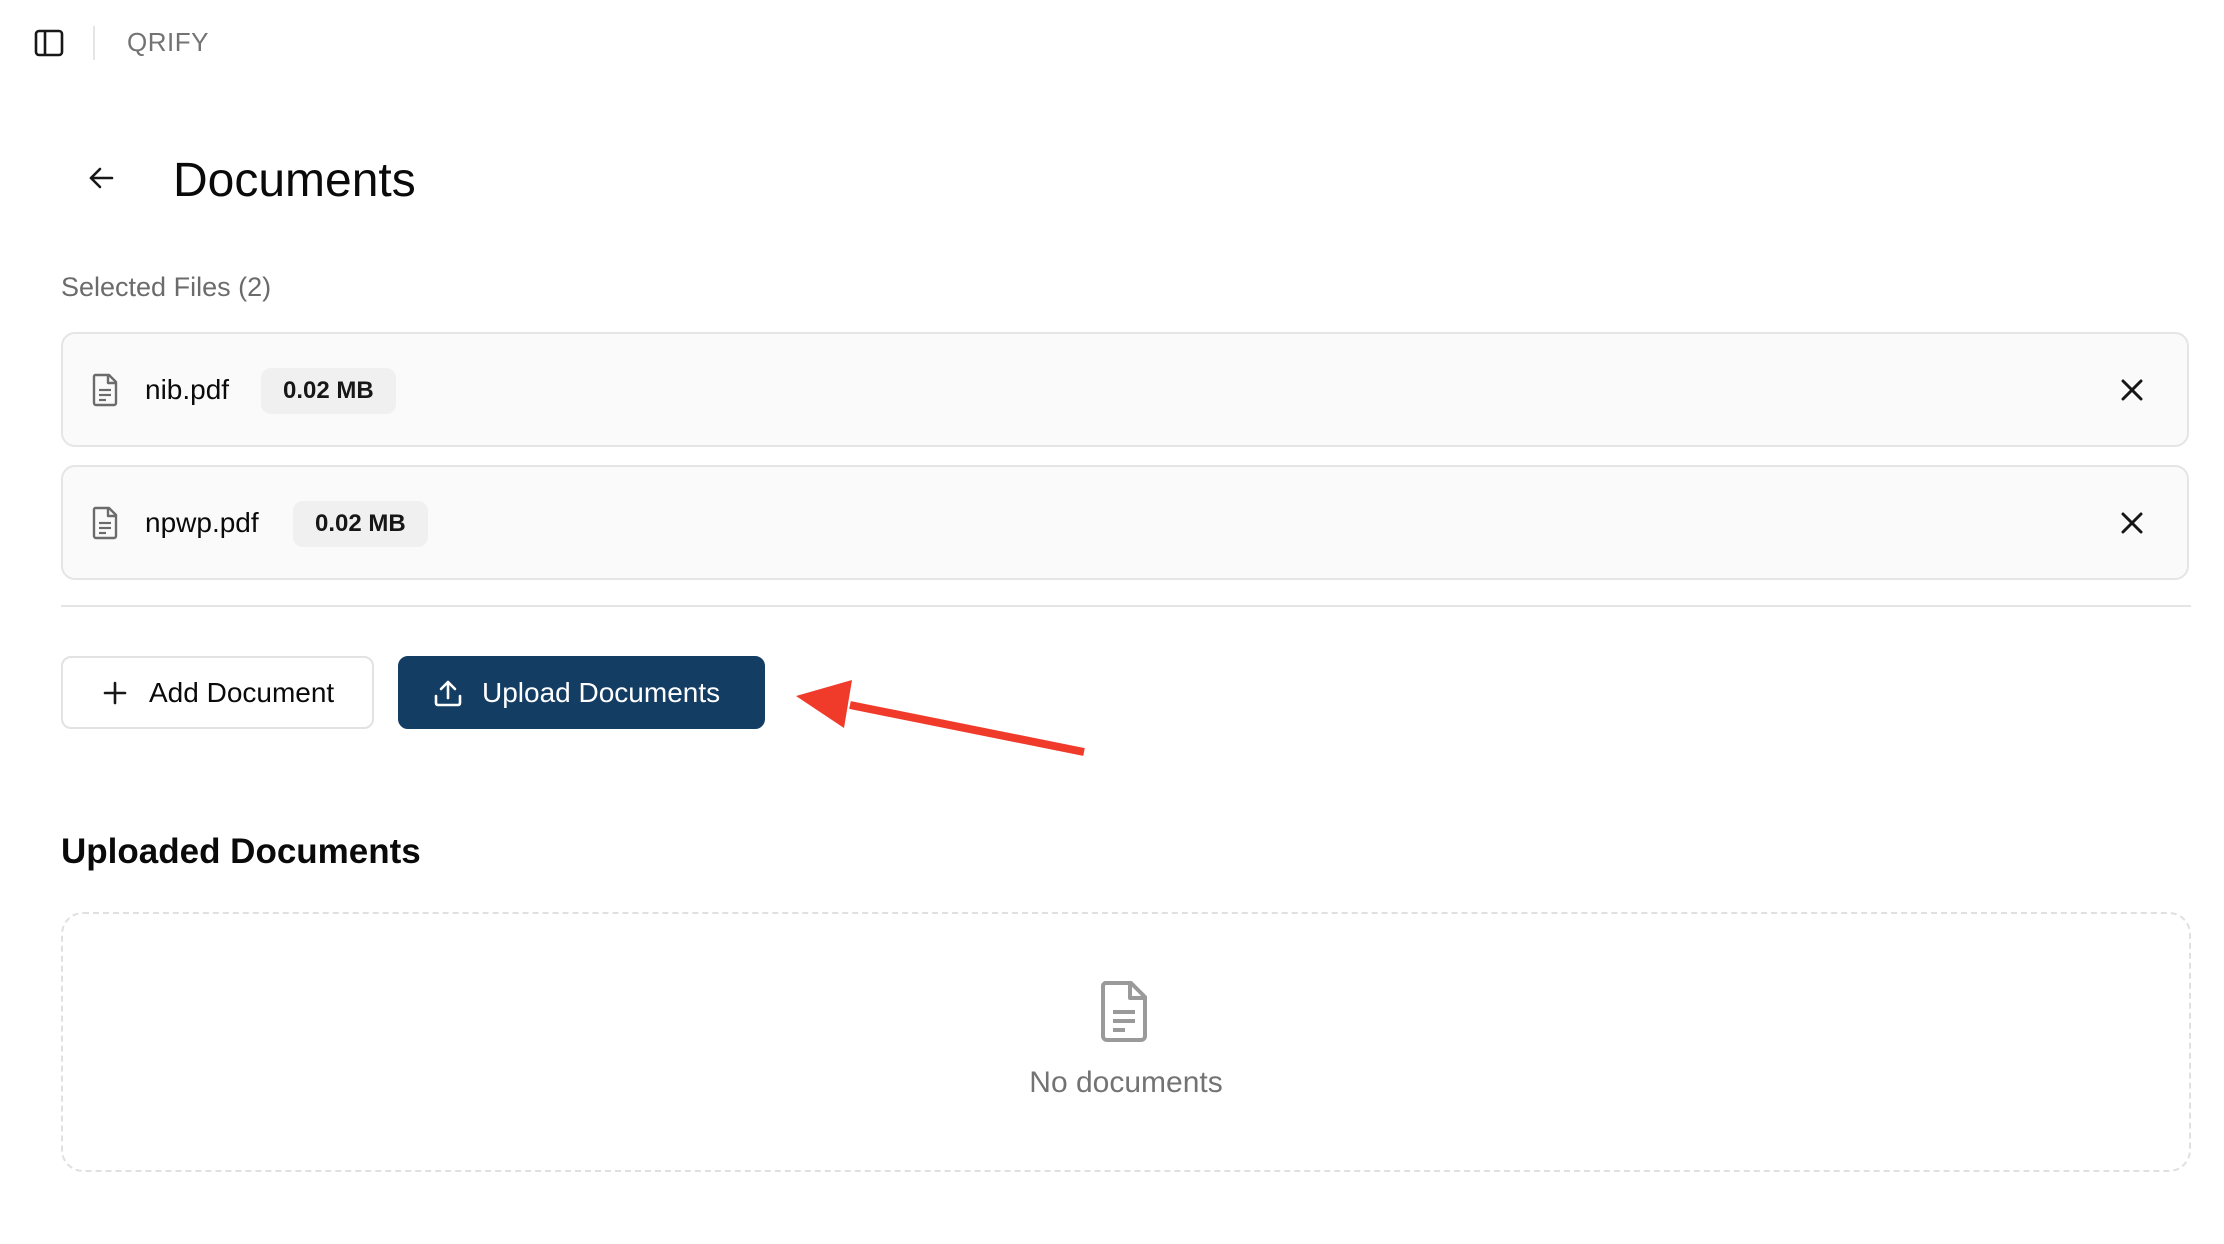  Describe the element at coordinates (202, 522) in the screenshot. I see `file-name: npwp.pdf` at that location.